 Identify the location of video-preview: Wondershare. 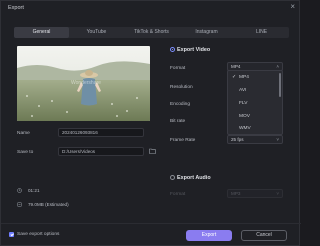
(83, 83).